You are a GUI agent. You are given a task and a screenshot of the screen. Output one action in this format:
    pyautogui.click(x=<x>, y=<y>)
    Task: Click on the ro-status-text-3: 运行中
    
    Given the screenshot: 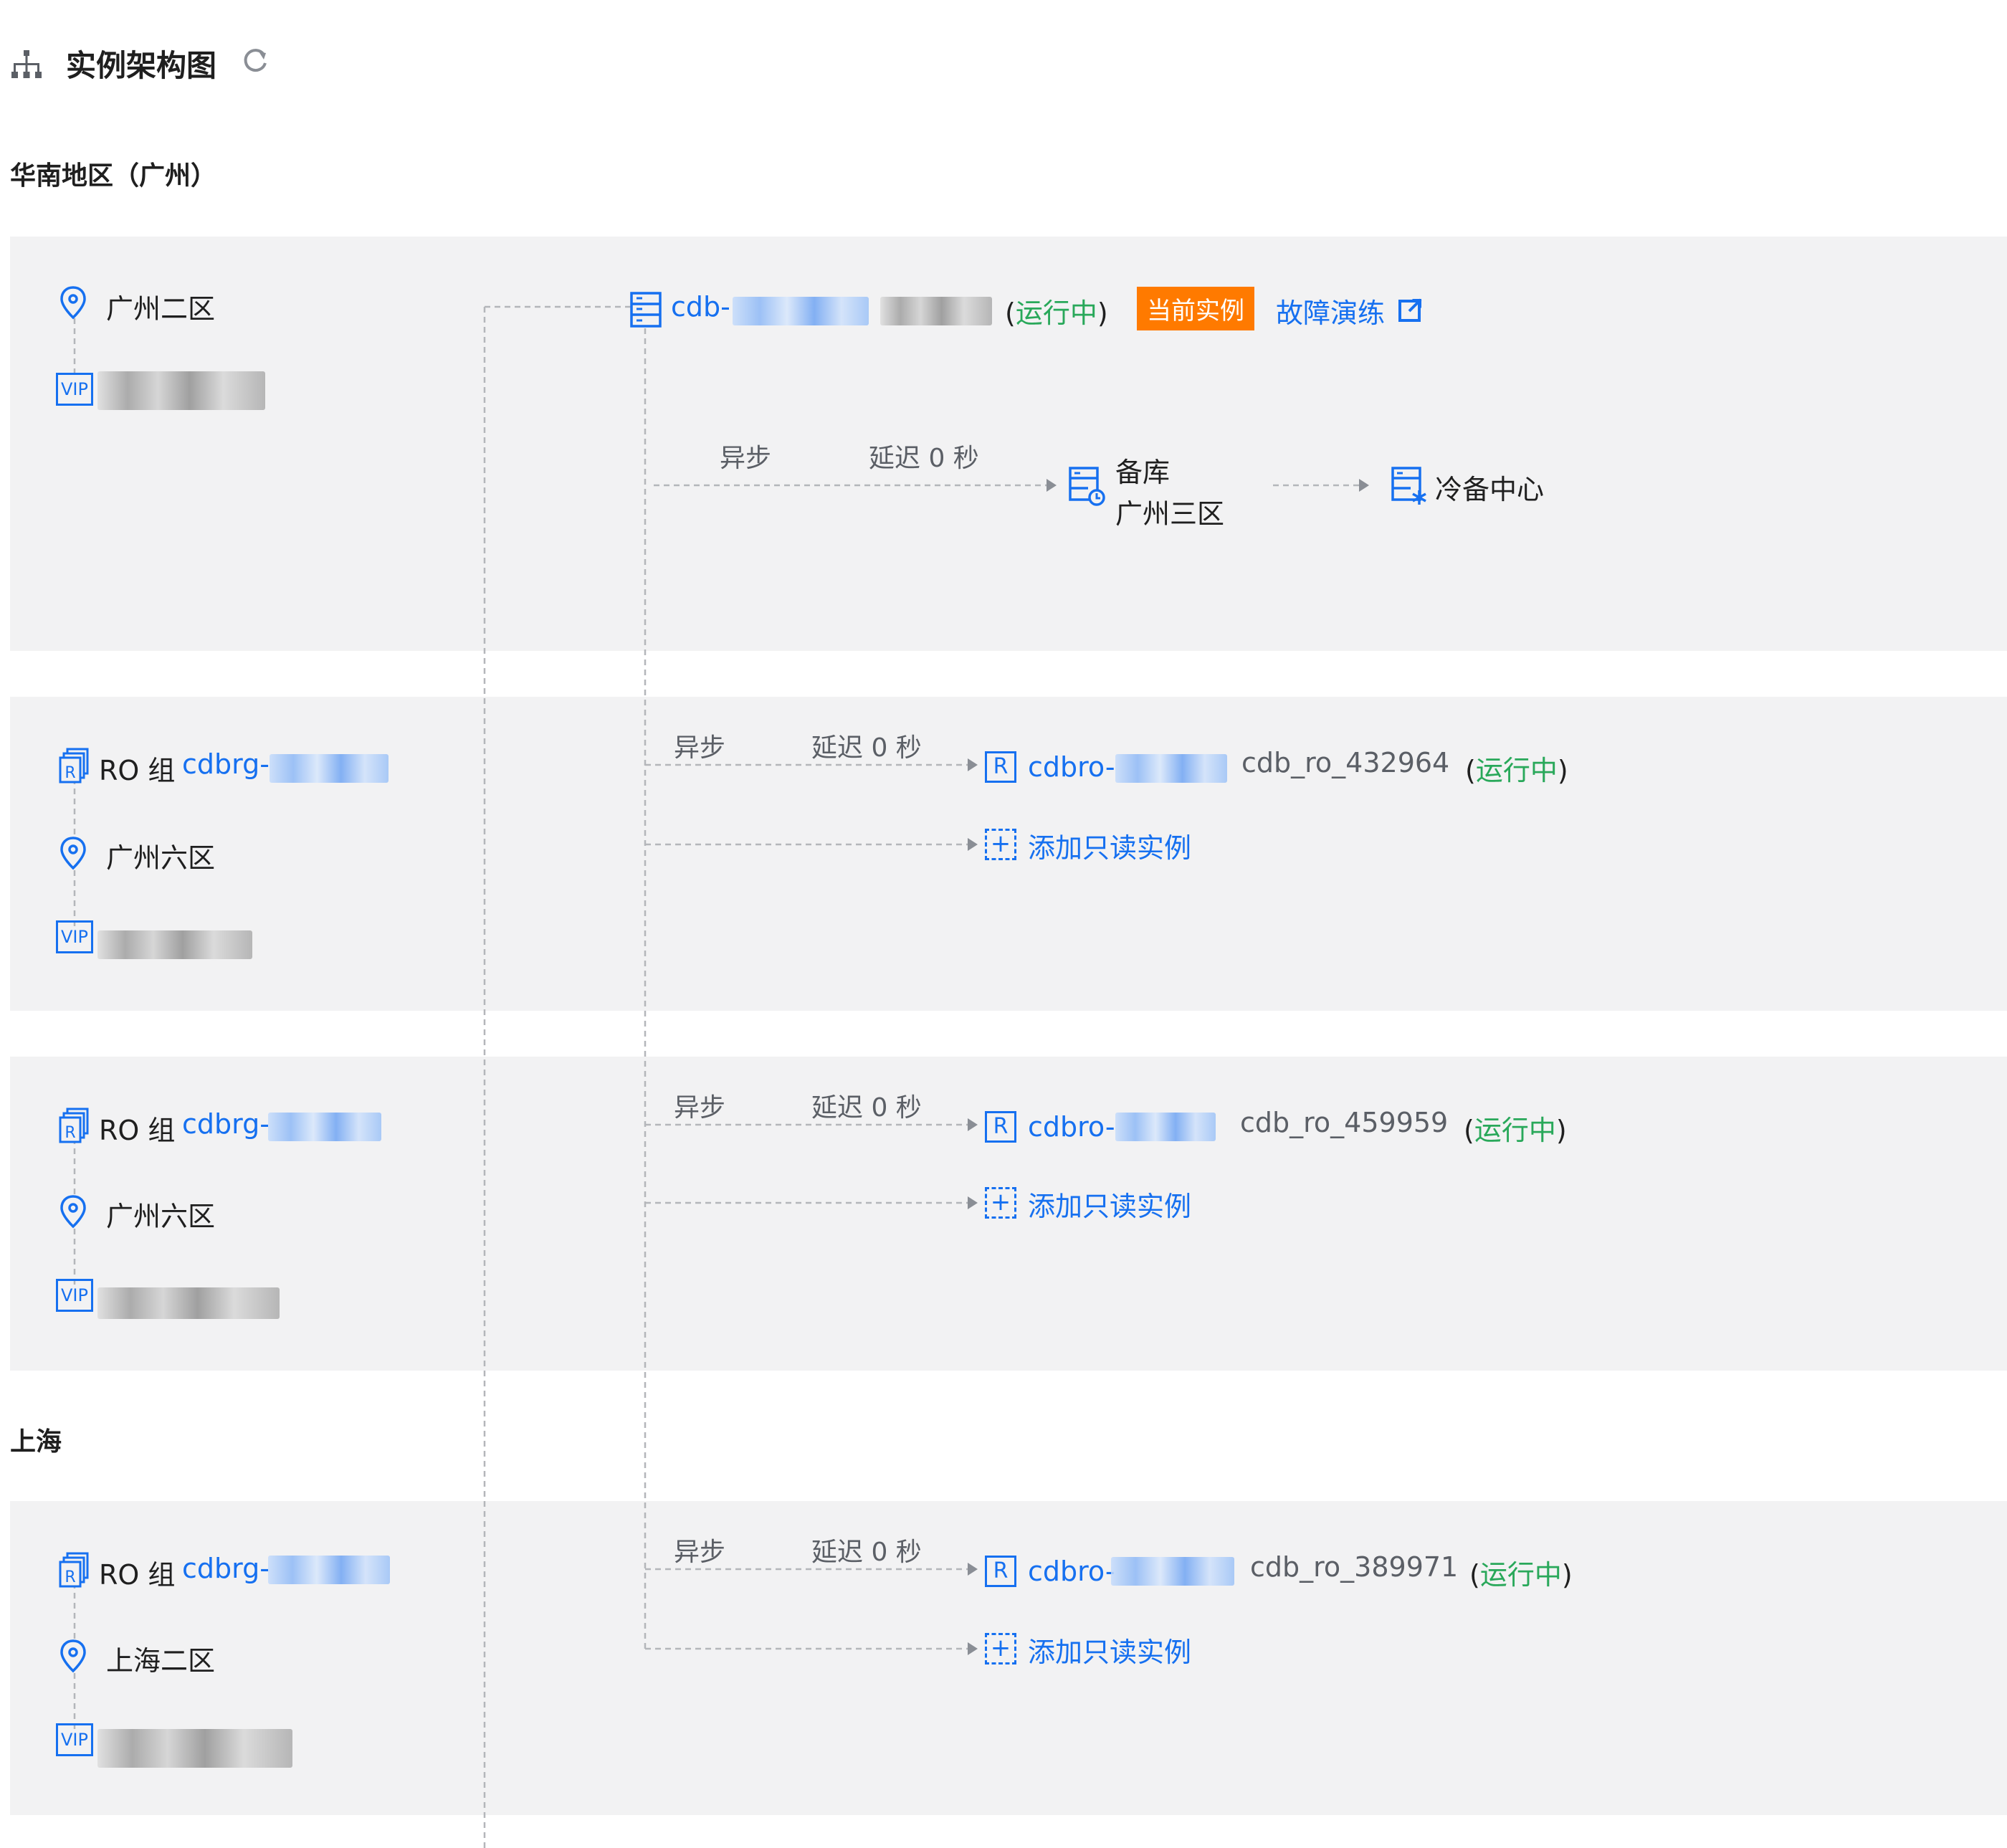 What is the action you would take?
    pyautogui.click(x=1520, y=1575)
    